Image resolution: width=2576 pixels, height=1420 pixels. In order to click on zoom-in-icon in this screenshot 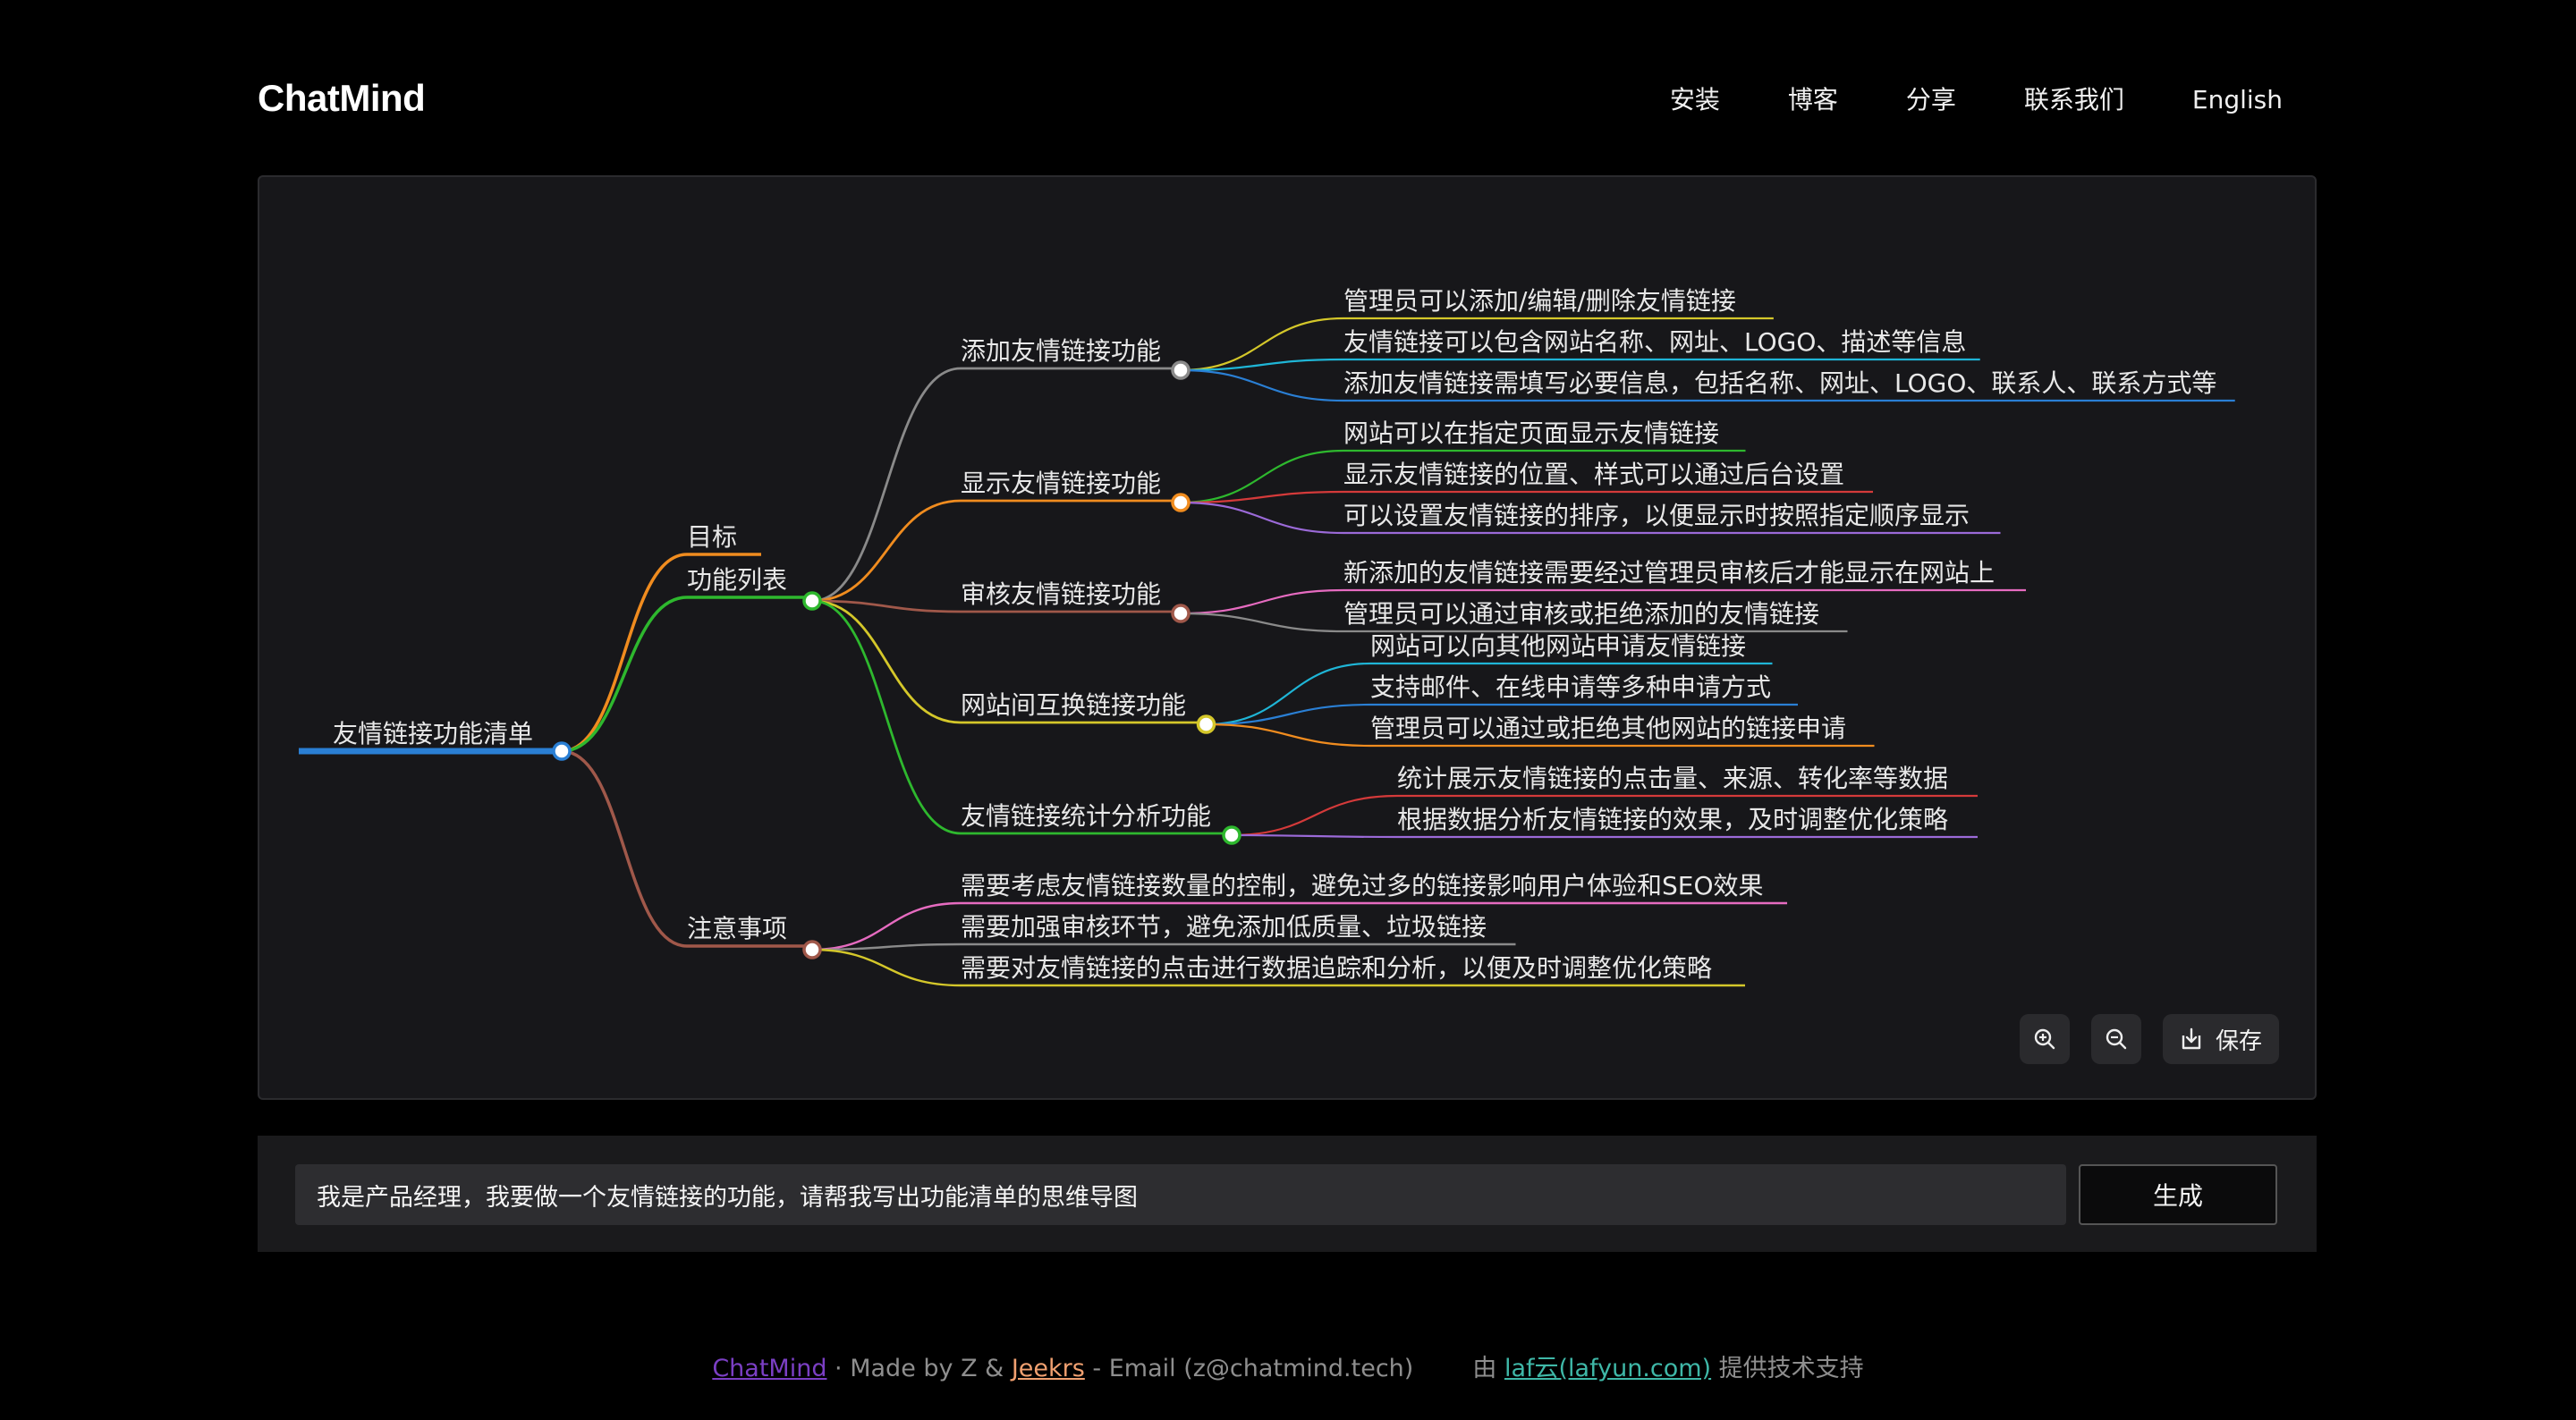, I will do `click(2044, 1039)`.